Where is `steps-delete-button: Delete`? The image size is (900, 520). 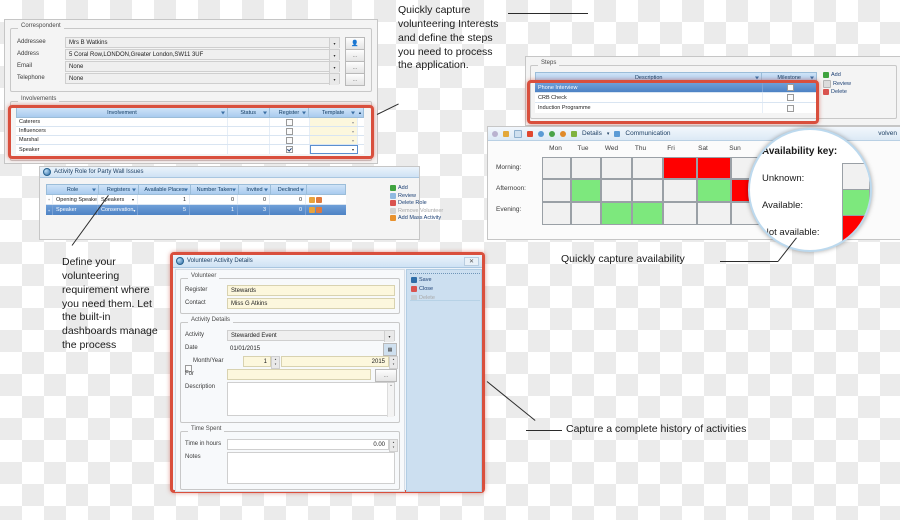 steps-delete-button: Delete is located at coordinates (837, 92).